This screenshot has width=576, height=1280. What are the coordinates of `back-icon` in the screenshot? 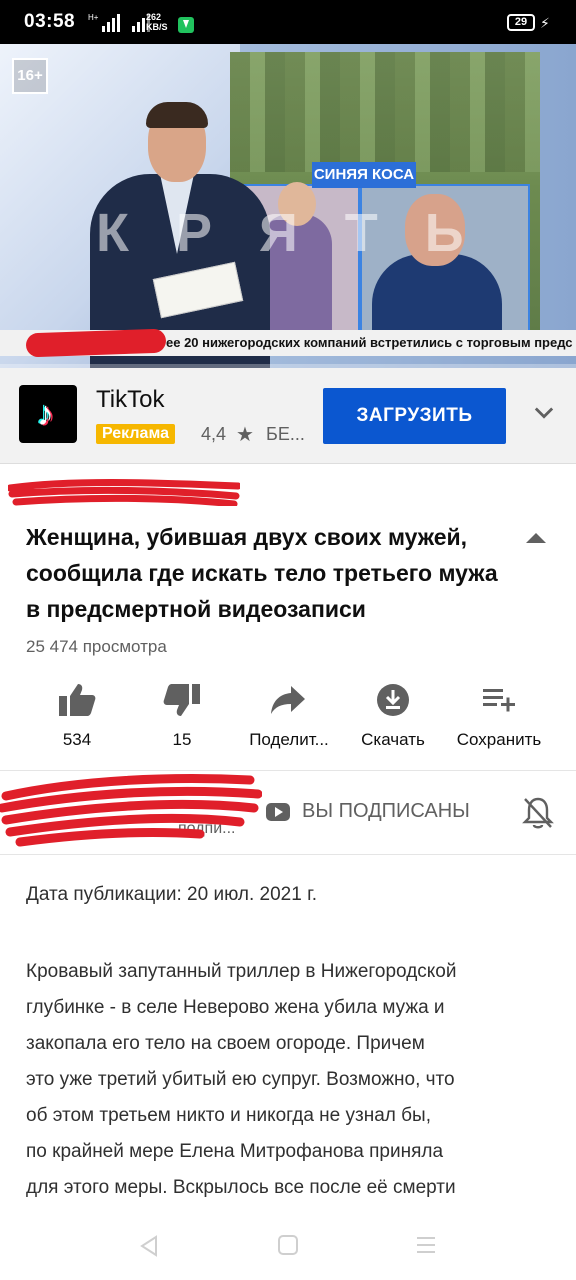 It's located at (150, 1246).